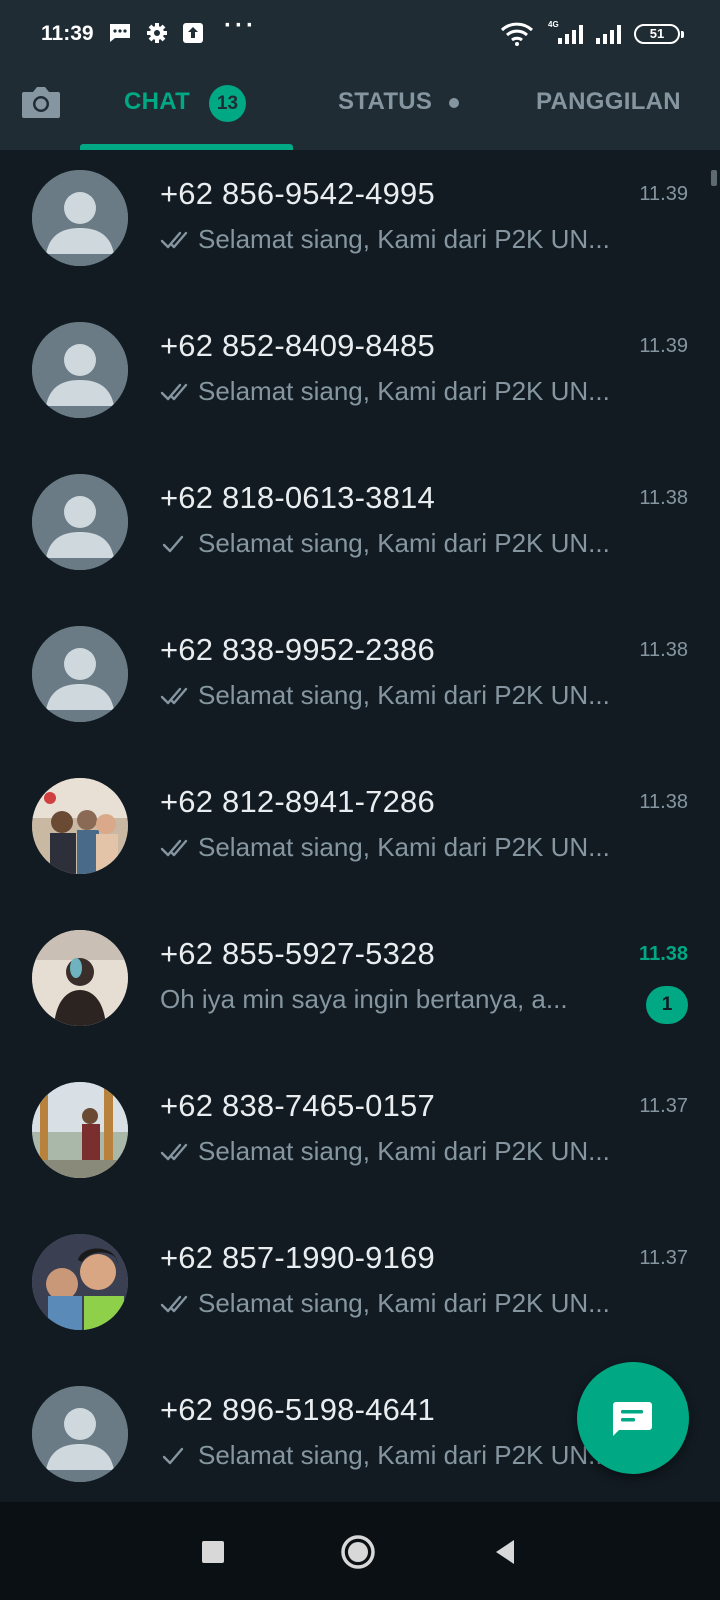 The width and height of the screenshot is (720, 1600). Describe the element at coordinates (659, 34) in the screenshot. I see `battery-icon: 51` at that location.